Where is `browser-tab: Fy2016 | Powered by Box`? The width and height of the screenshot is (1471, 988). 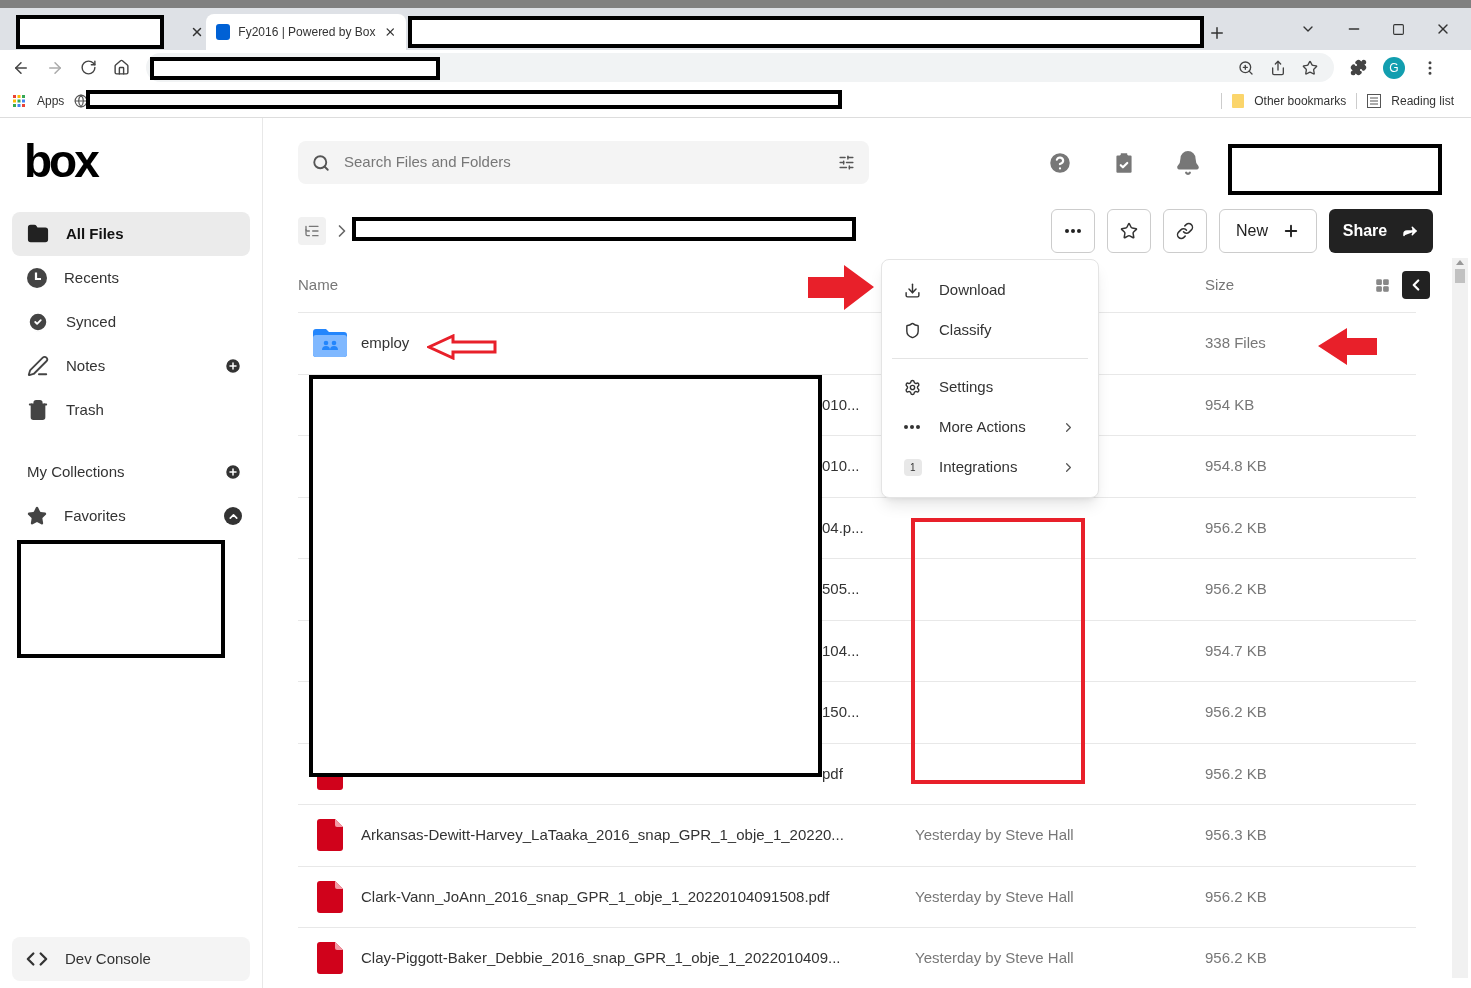
browser-tab: Fy2016 | Powered by Box is located at coordinates (306, 32).